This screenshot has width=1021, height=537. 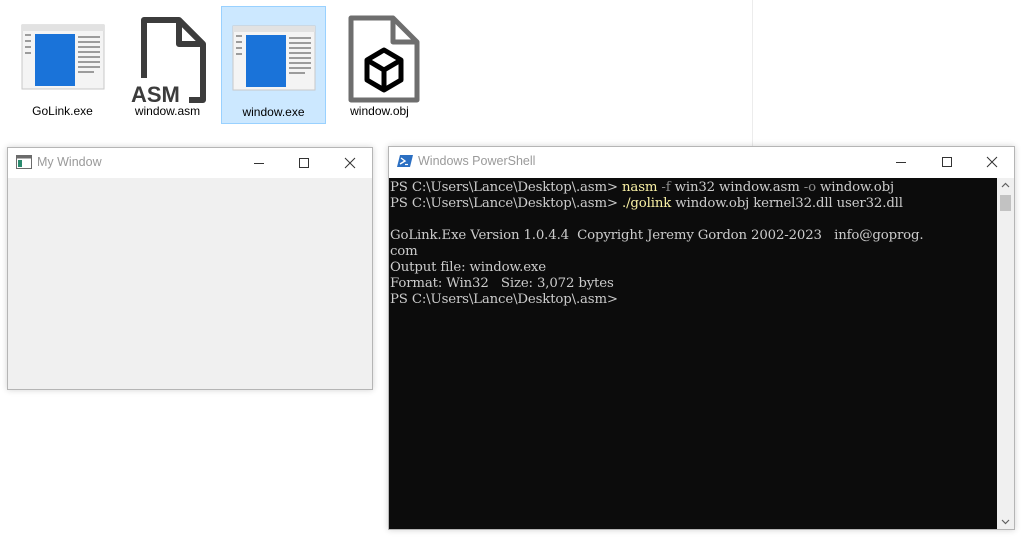 What do you see at coordinates (190, 163) in the screenshot?
I see `title-bar: My Window` at bounding box center [190, 163].